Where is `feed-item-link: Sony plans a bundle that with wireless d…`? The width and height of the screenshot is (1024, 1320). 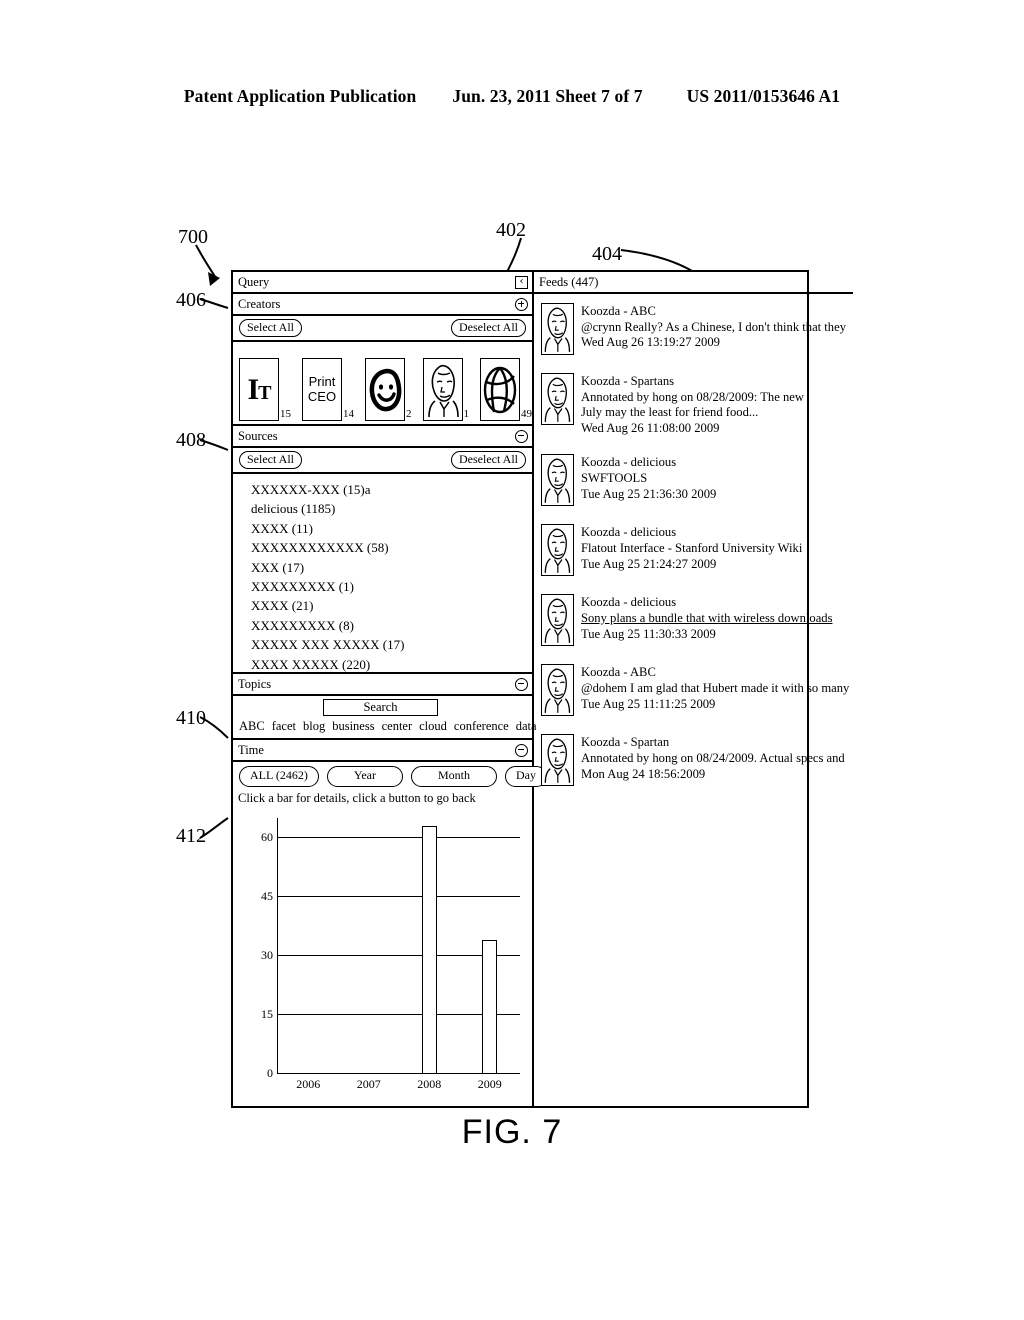 feed-item-link: Sony plans a bundle that with wireless d… is located at coordinates (707, 619).